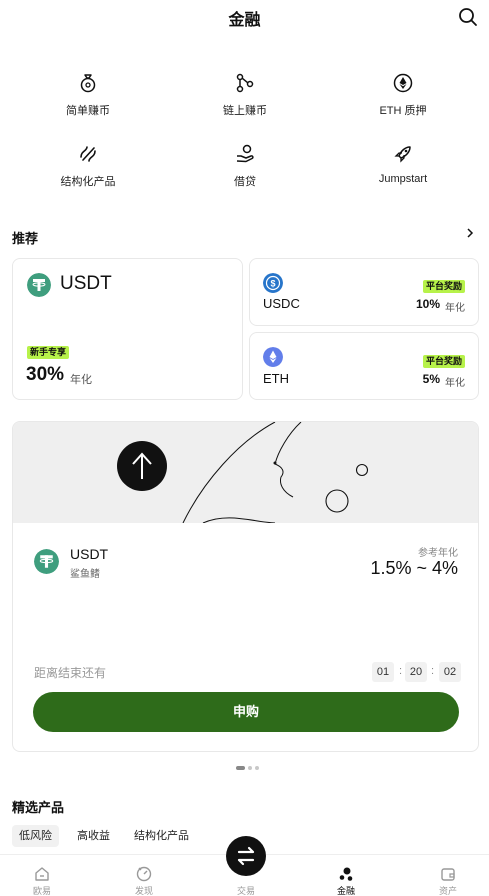  Describe the element at coordinates (281, 303) in the screenshot. I see `coin-name: USDC` at that location.